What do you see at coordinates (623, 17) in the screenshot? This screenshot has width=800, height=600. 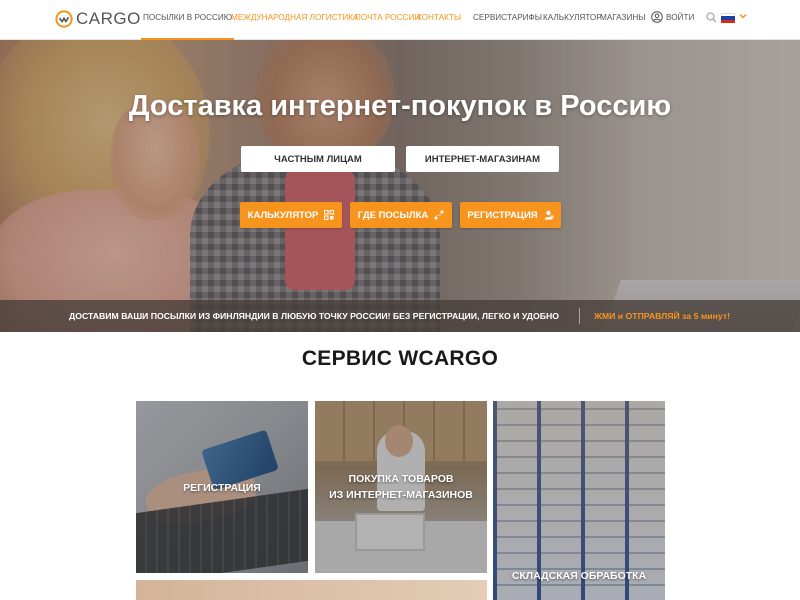 I see `nav-shops: Магазины` at bounding box center [623, 17].